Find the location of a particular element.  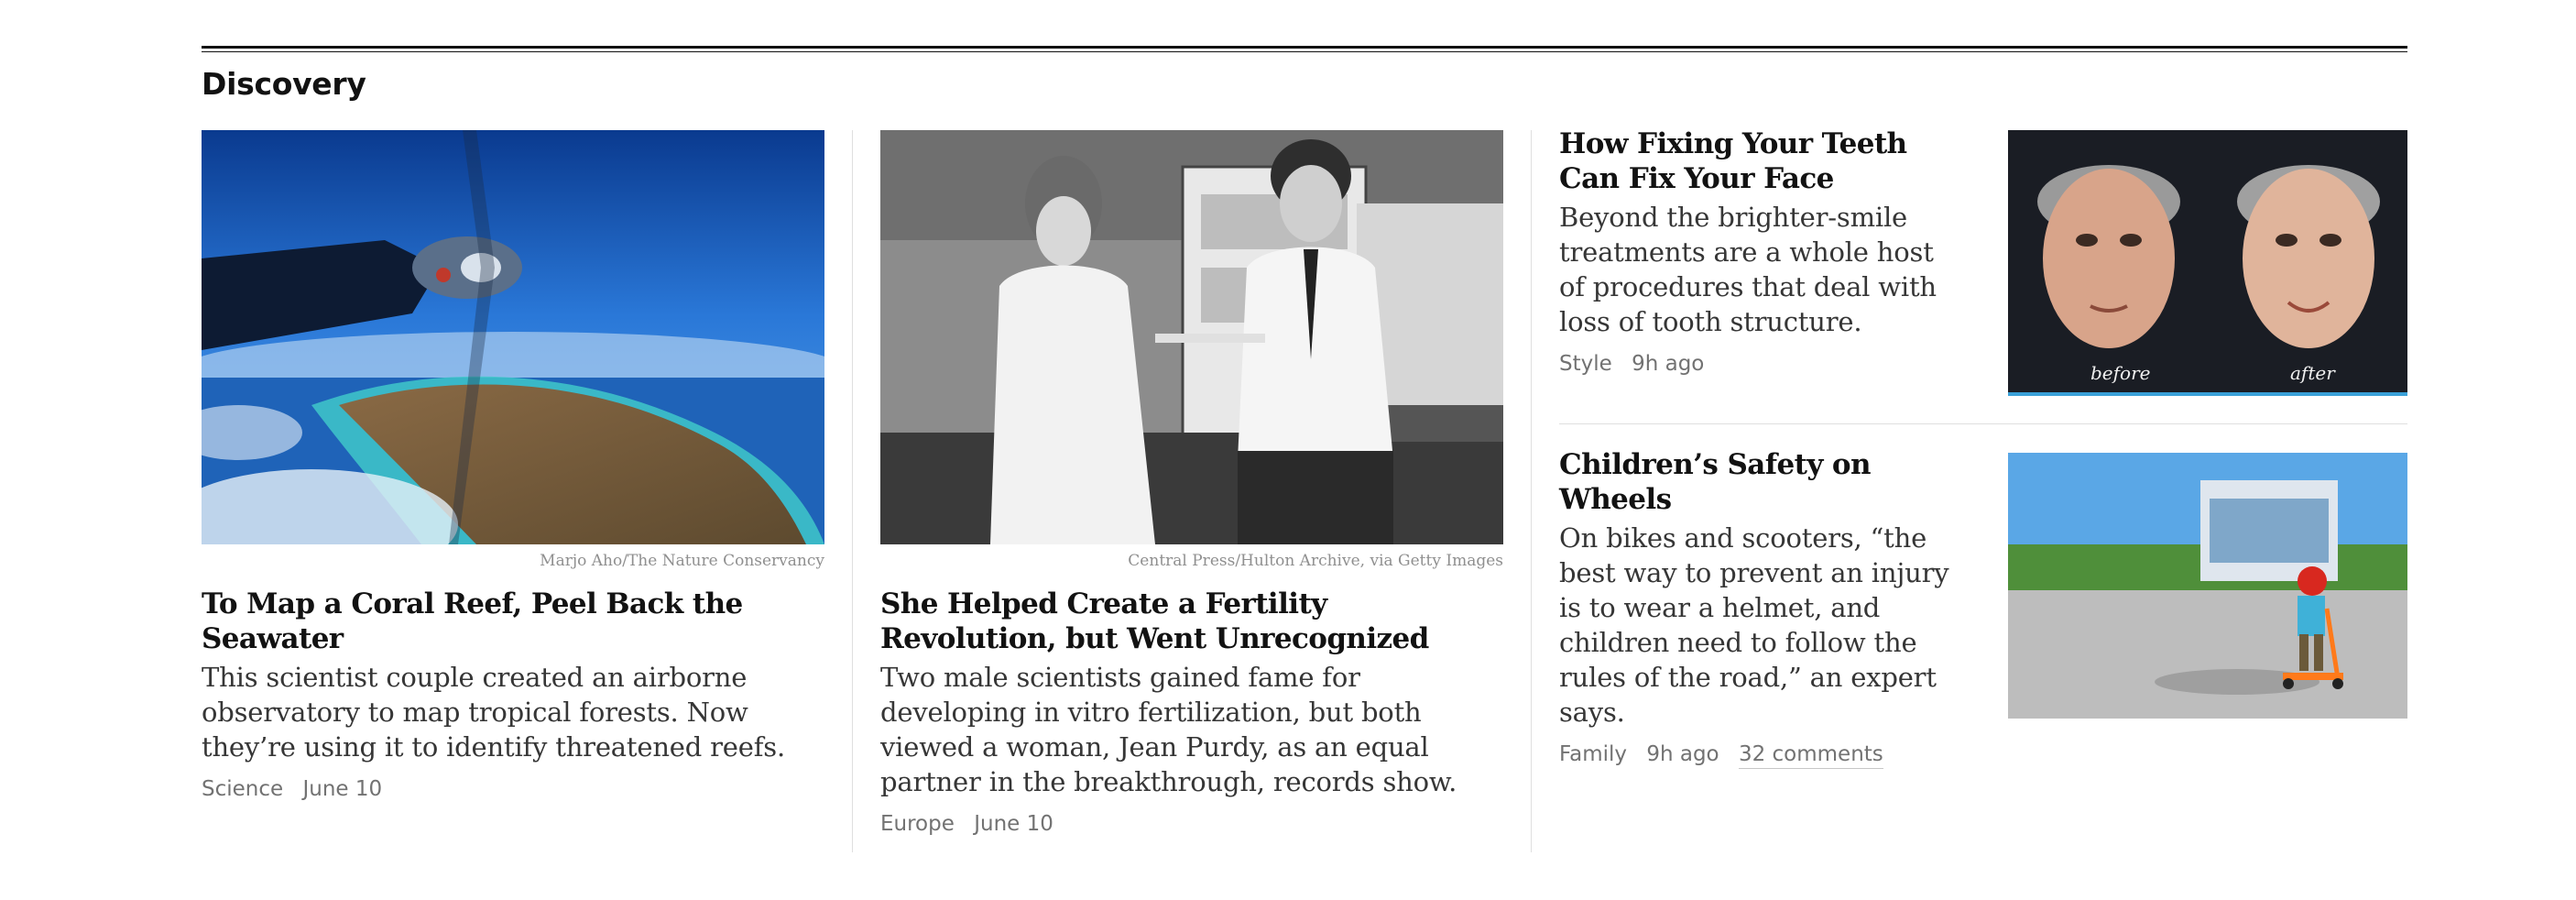

story-headline: Children’s Safety on Wheels is located at coordinates (1761, 482).